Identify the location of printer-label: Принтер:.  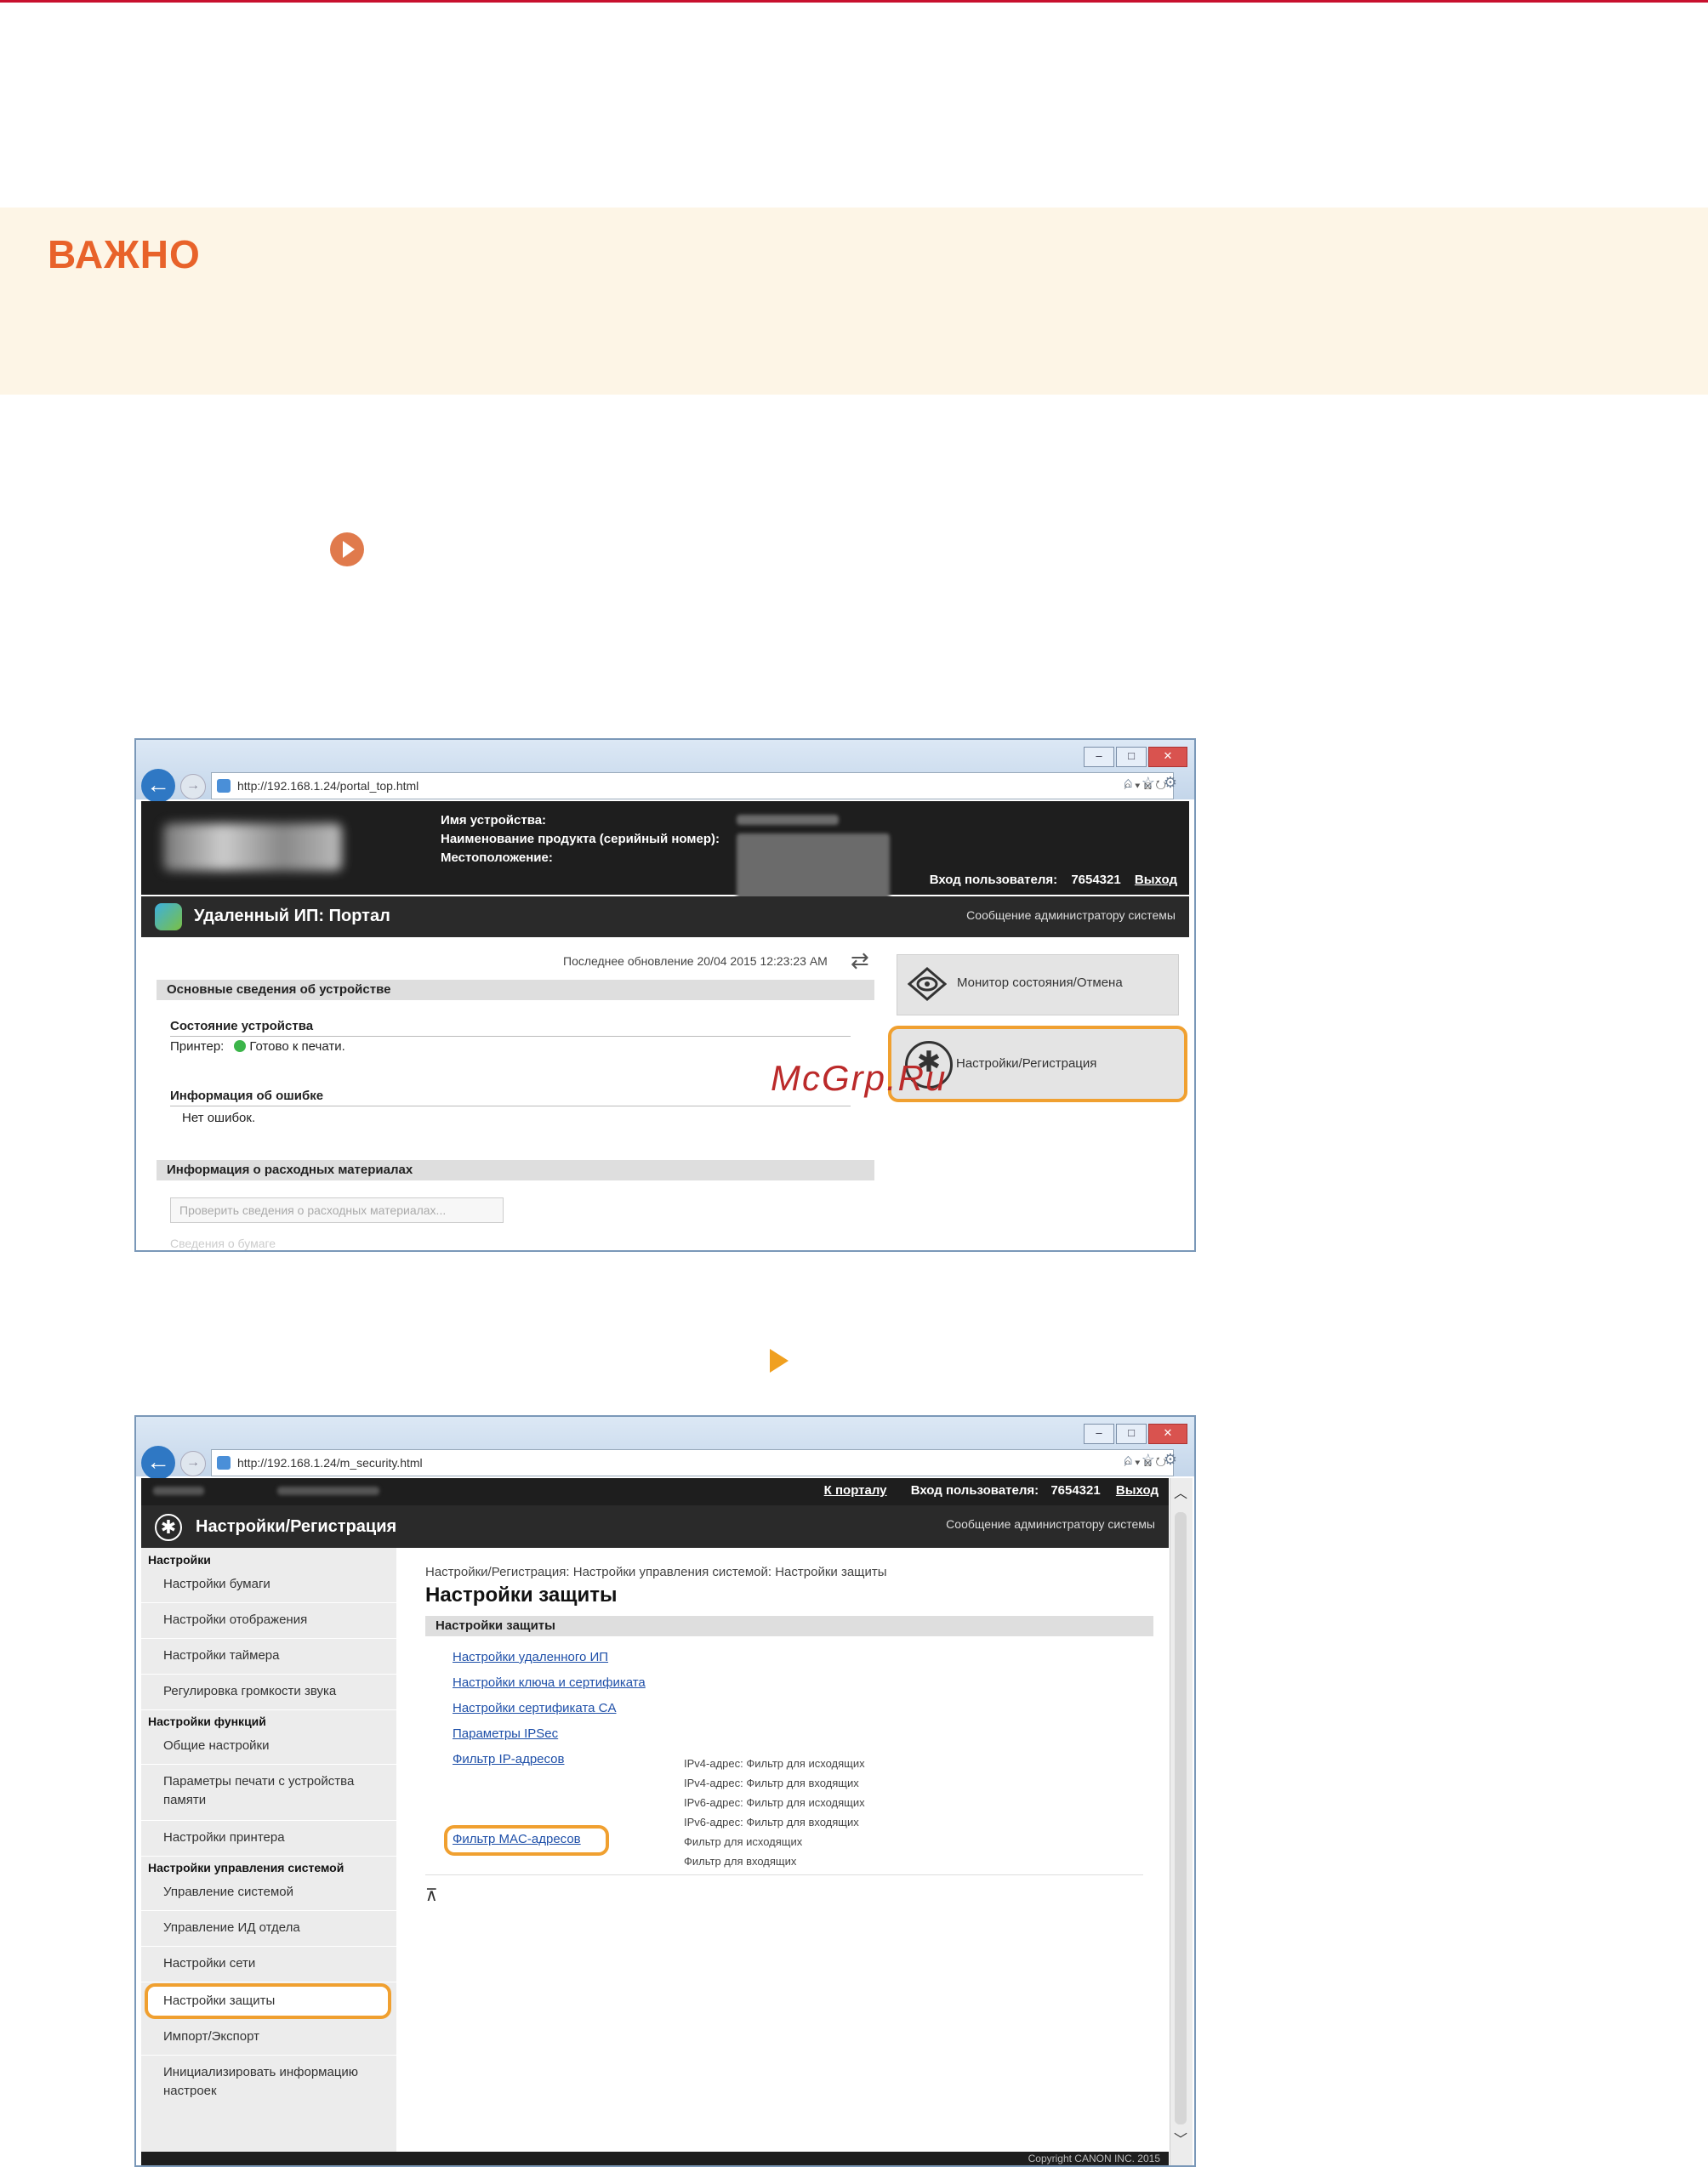
(197, 1046).